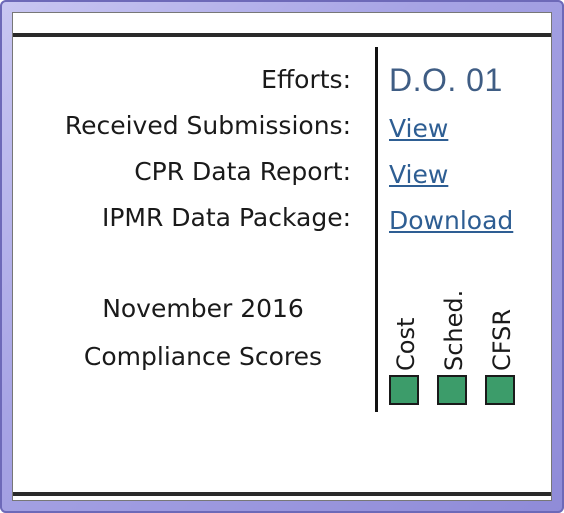  I want to click on score-sched-label: Sched., so click(454, 330).